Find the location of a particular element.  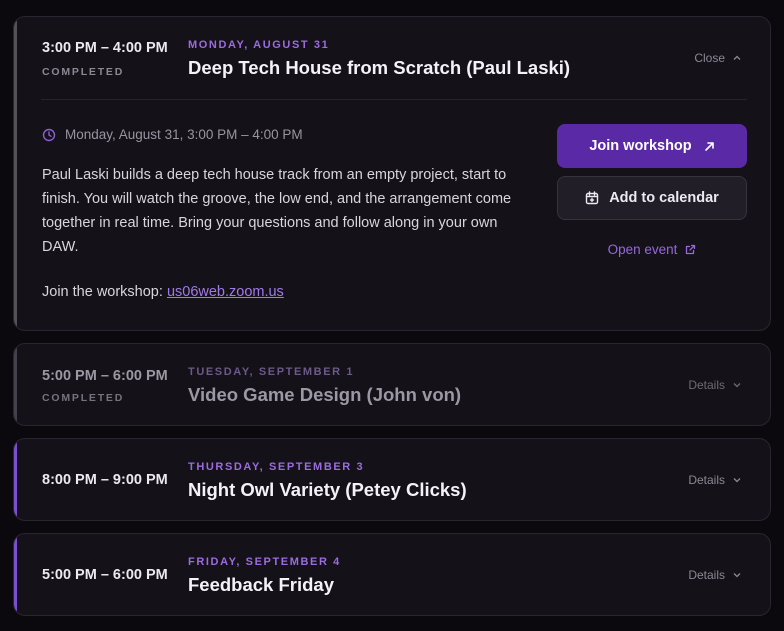

join-workshop-button: Join workshop is located at coordinates (652, 146).